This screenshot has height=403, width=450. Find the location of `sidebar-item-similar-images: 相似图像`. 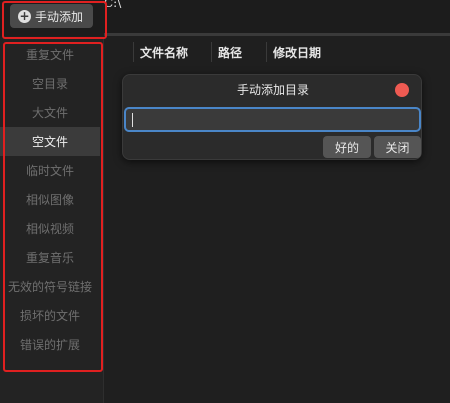

sidebar-item-similar-images: 相似图像 is located at coordinates (50, 199).